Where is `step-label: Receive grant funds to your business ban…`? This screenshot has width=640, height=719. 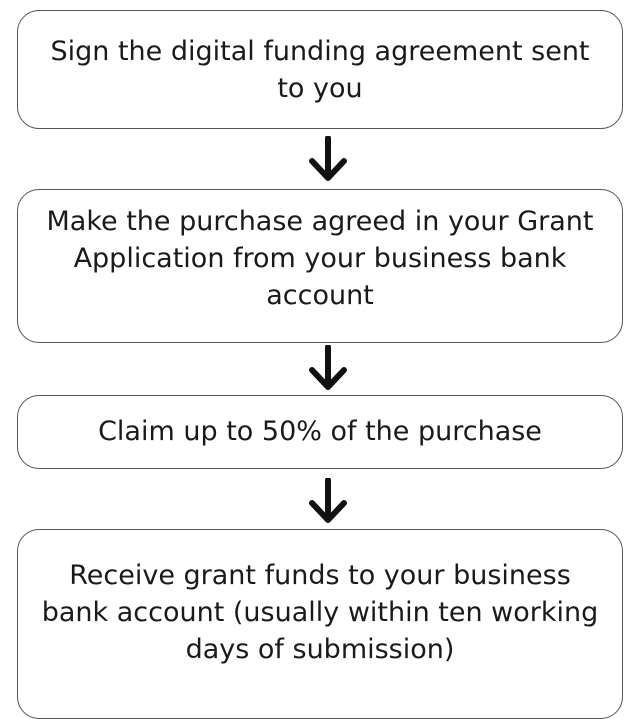
step-label: Receive grant funds to your business ban… is located at coordinates (320, 612).